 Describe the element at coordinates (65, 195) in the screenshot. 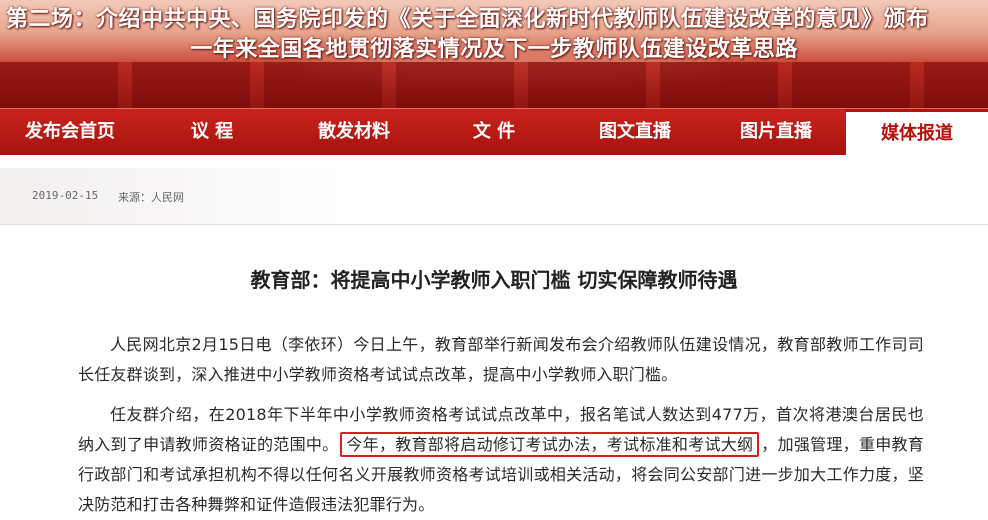

I see `publish-date: 2019-02-15` at that location.